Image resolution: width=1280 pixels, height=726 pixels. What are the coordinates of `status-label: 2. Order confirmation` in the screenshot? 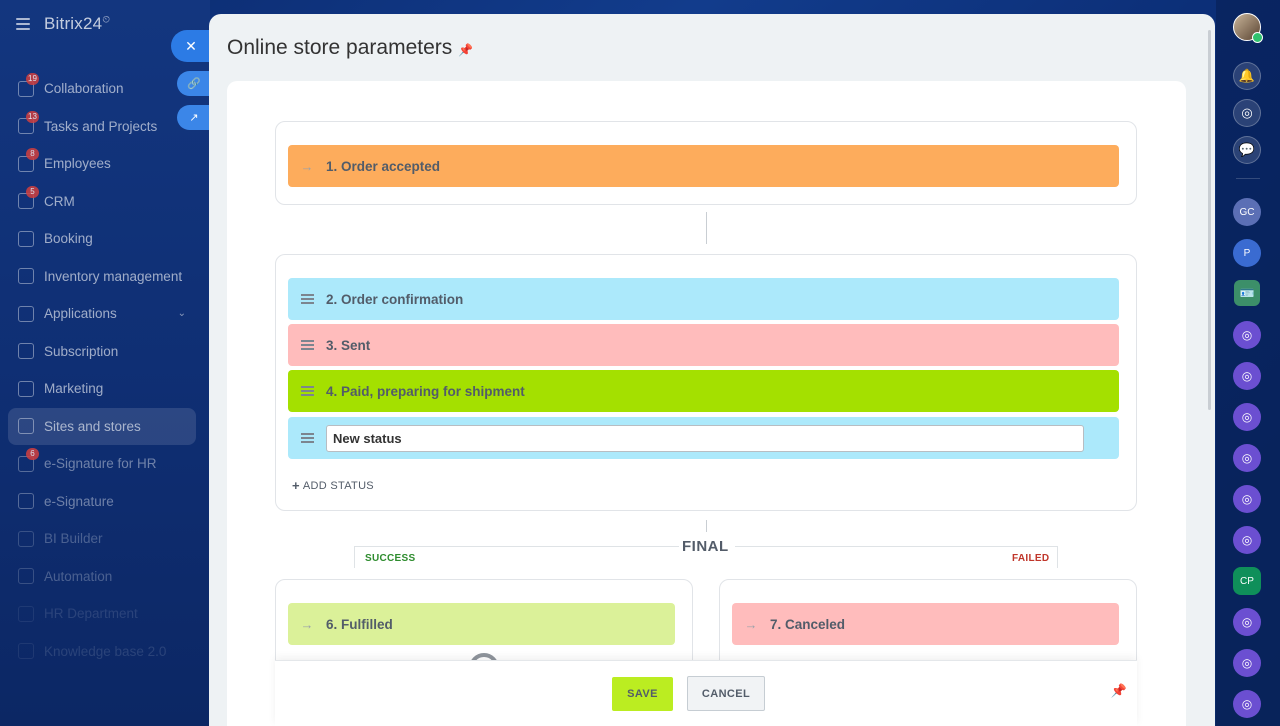 It's located at (395, 299).